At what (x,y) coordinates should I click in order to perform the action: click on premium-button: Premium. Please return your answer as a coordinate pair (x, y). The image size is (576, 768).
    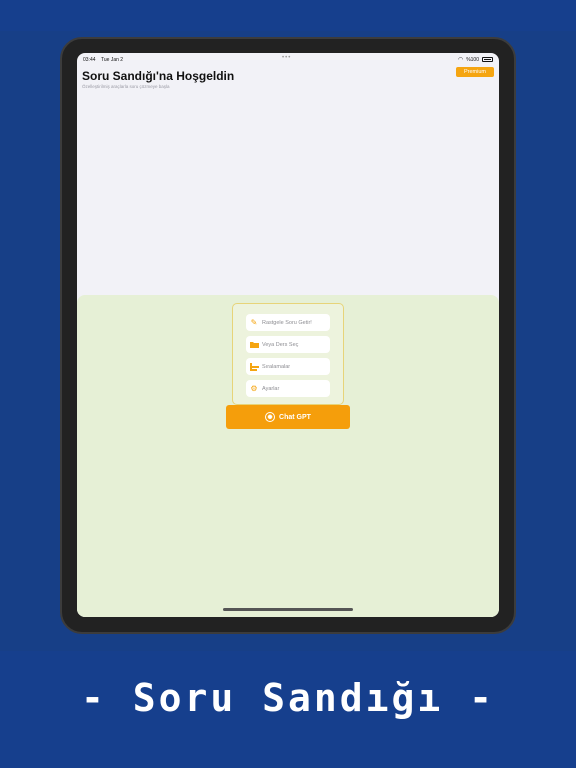
    Looking at the image, I should click on (475, 72).